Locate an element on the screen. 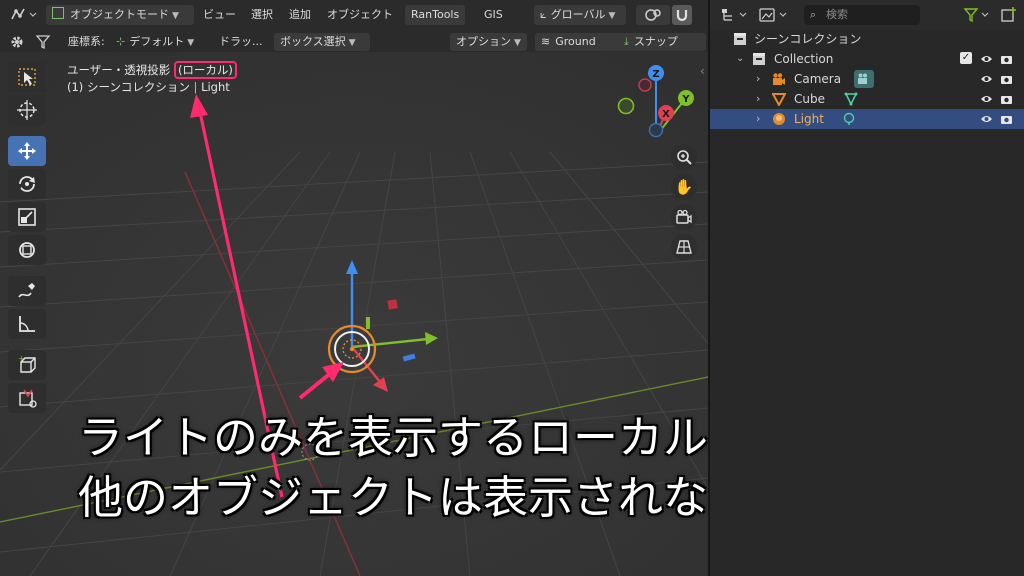 This screenshot has height=576, width=1024. camera-view-button is located at coordinates (684, 217).